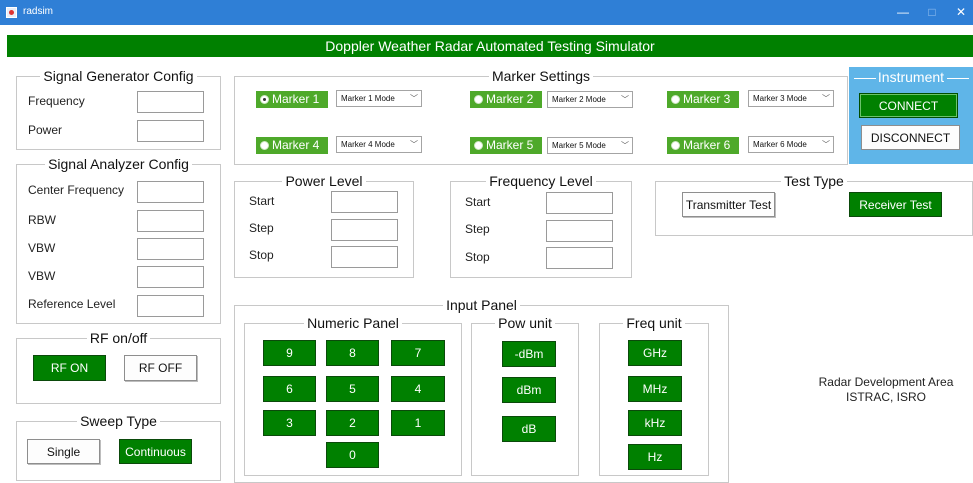 The height and width of the screenshot is (483, 973). Describe the element at coordinates (885, 397) in the screenshot. I see `organization-line-2: ISTRAC, ISRO` at that location.